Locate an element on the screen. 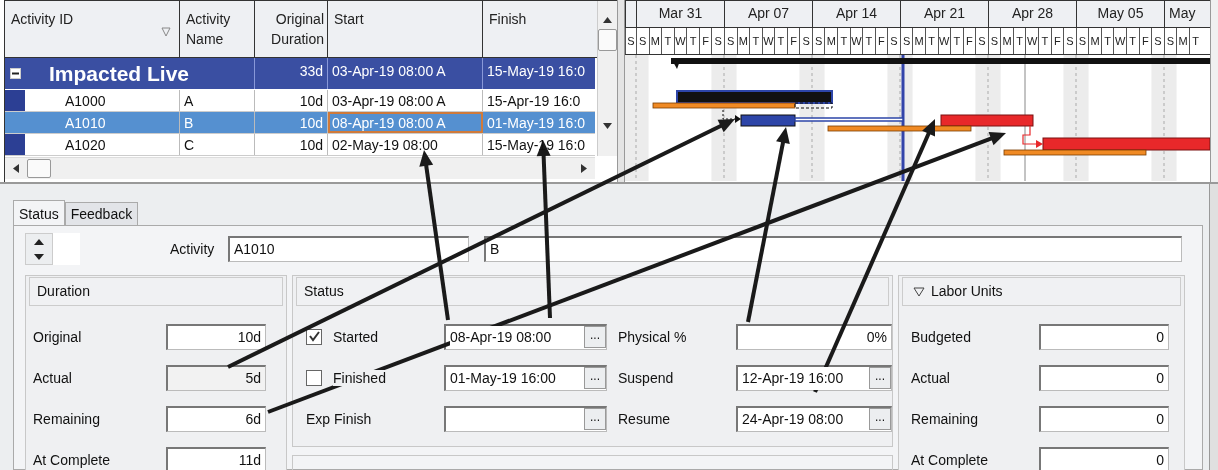 The width and height of the screenshot is (1218, 470). field-label: Suspend is located at coordinates (646, 377).